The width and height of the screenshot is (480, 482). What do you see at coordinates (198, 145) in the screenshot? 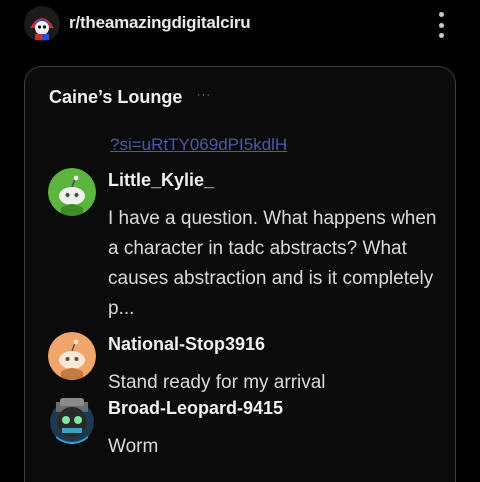
I see `shared-link: ?si=uRtTY069dPI5kdlH` at bounding box center [198, 145].